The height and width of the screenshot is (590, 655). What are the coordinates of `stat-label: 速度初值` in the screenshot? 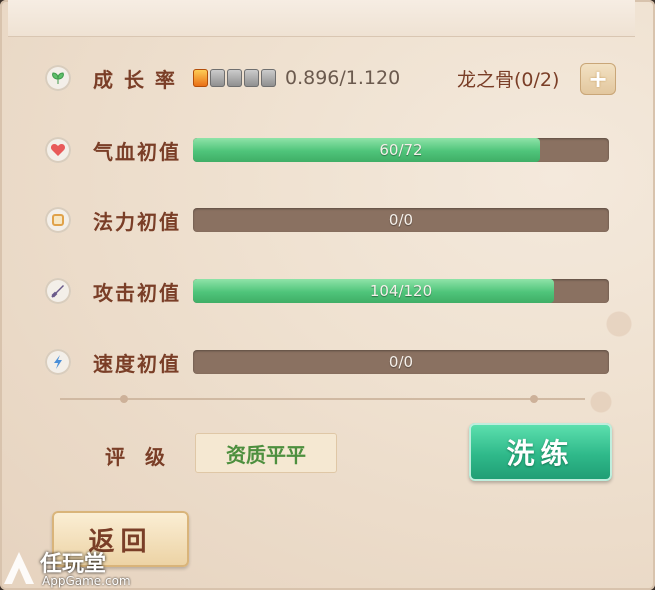 It's located at (137, 363).